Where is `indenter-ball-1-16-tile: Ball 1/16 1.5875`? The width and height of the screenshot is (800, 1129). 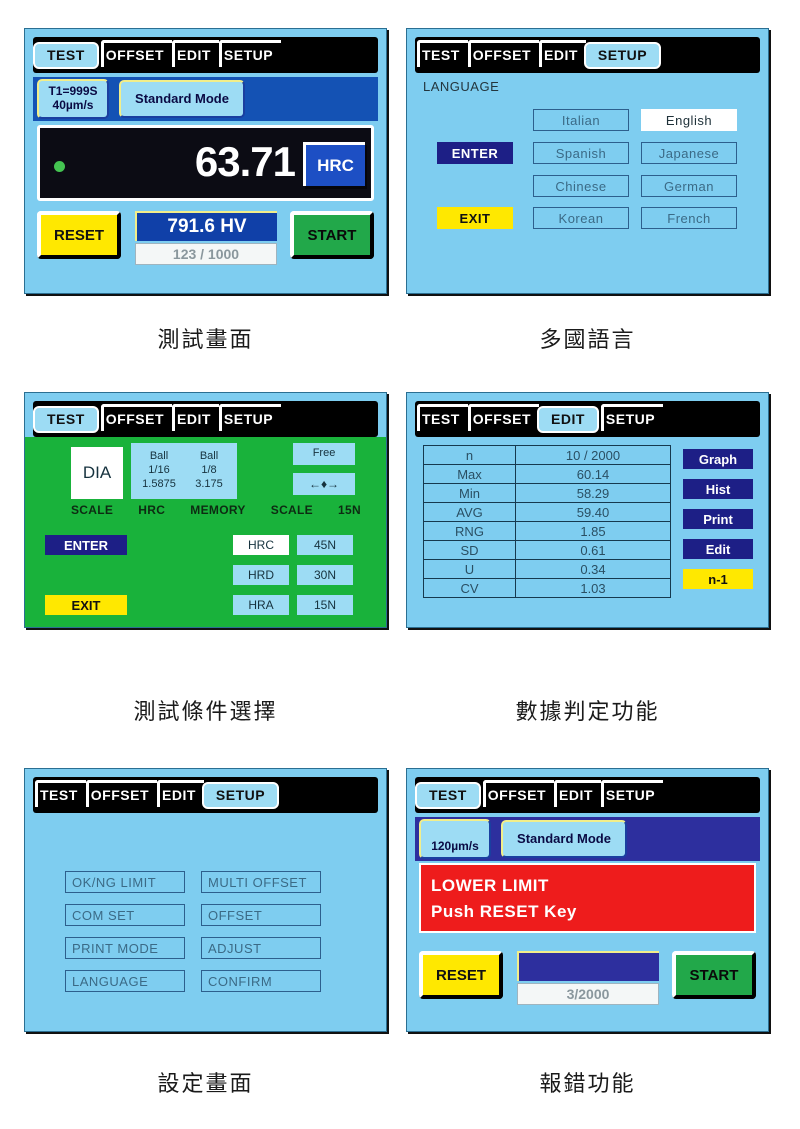
indenter-ball-1-16-tile: Ball 1/16 1.5875 is located at coordinates (159, 471).